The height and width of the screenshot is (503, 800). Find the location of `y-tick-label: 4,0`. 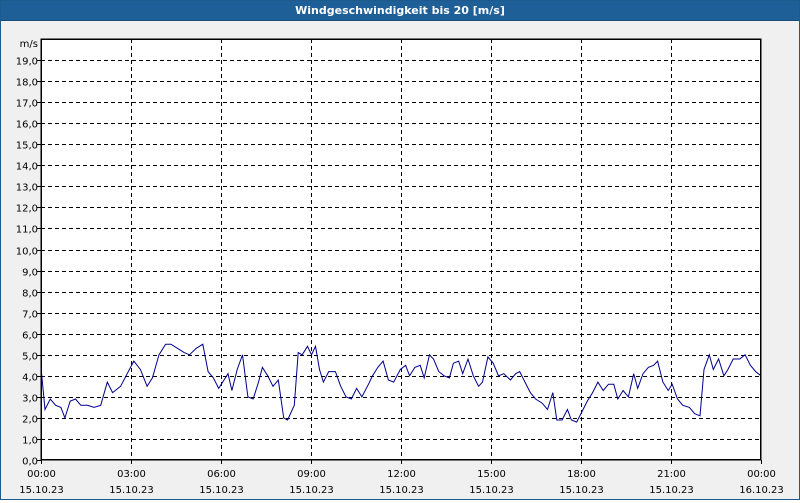

y-tick-label: 4,0 is located at coordinates (30, 378).